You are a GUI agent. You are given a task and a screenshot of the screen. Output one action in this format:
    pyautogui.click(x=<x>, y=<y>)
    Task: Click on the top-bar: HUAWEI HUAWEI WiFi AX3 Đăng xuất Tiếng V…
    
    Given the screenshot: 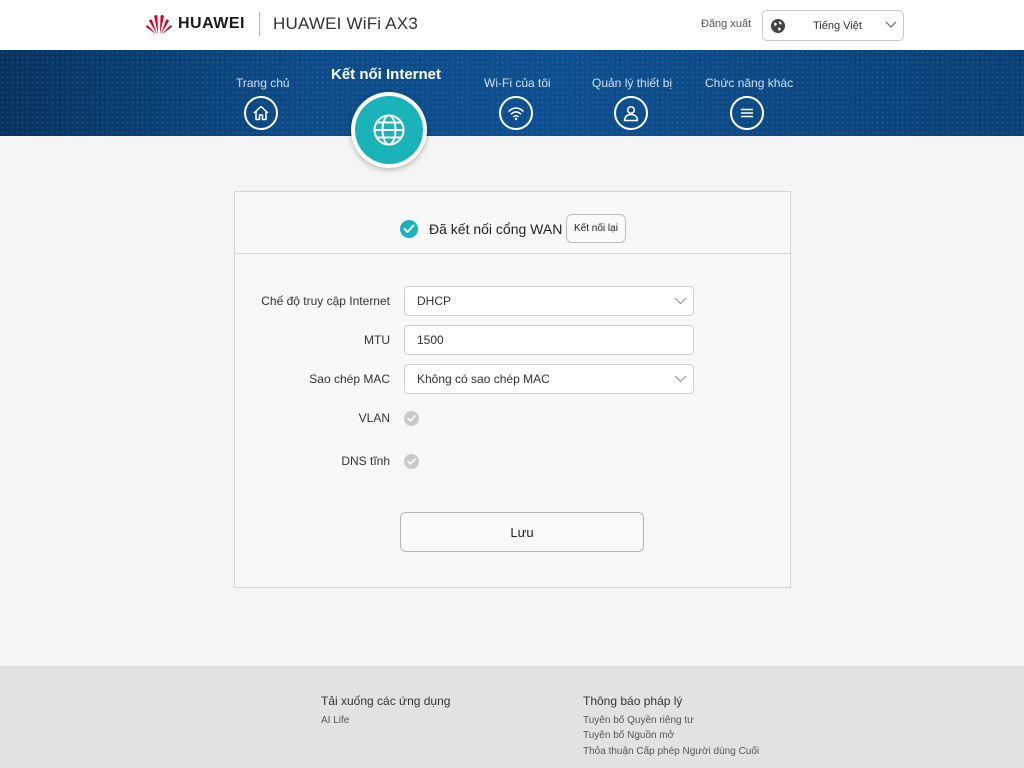 What is the action you would take?
    pyautogui.click(x=512, y=25)
    